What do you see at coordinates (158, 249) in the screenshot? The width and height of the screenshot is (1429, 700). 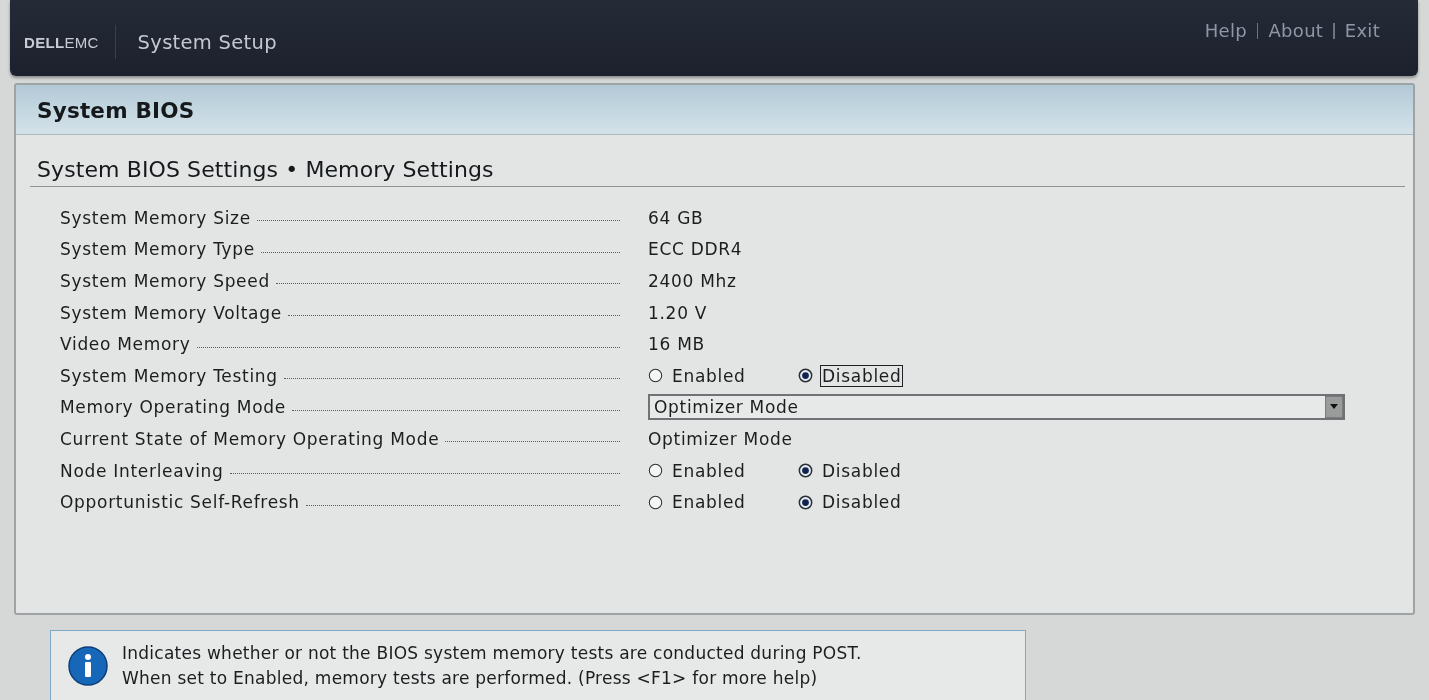 I see `setting-label: System Memory Type` at bounding box center [158, 249].